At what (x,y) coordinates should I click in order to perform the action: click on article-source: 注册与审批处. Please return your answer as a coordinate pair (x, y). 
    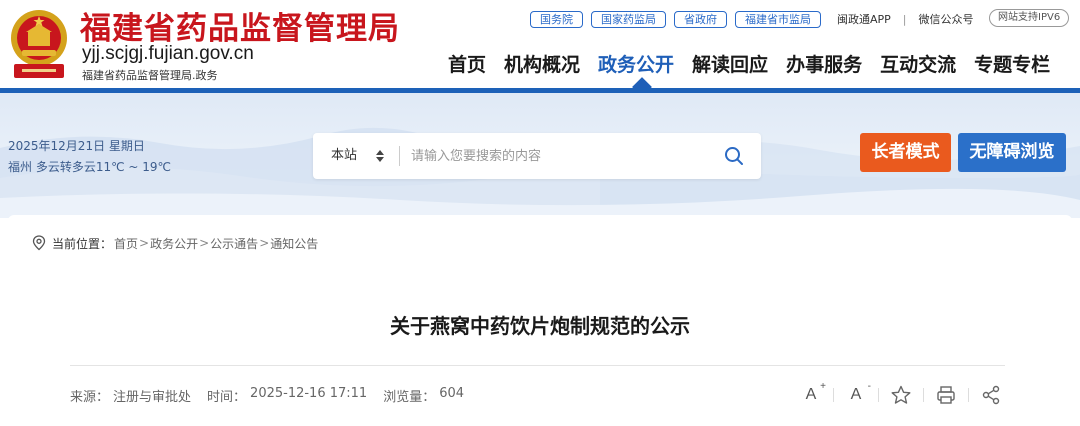
    Looking at the image, I should click on (152, 397).